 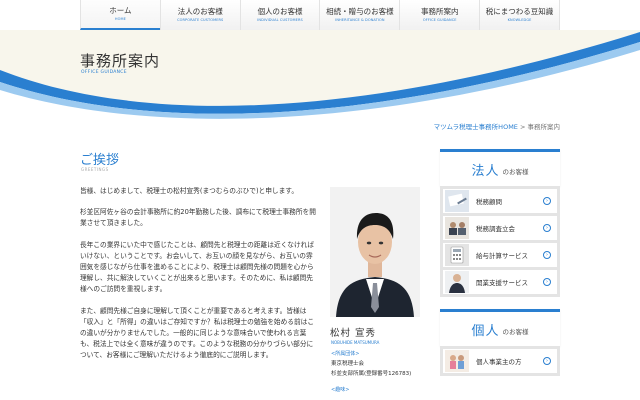 What do you see at coordinates (200, 20) in the screenshot?
I see `nav-sublabel: CORPORATE CUSTOMERS` at bounding box center [200, 20].